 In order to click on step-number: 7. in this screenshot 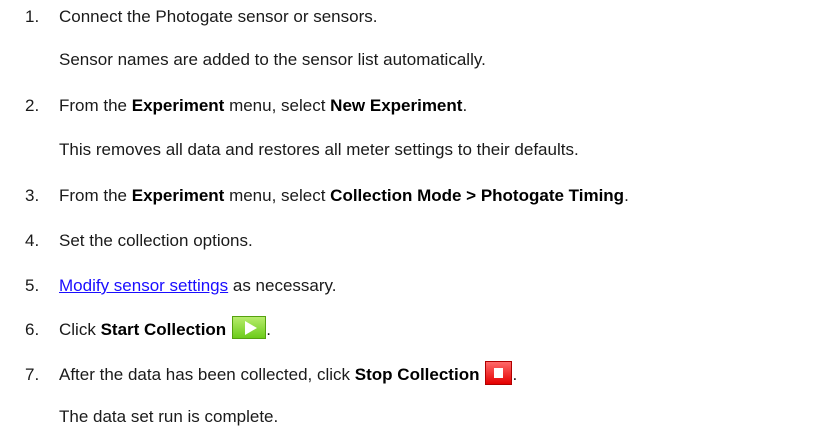, I will do `click(32, 374)`.